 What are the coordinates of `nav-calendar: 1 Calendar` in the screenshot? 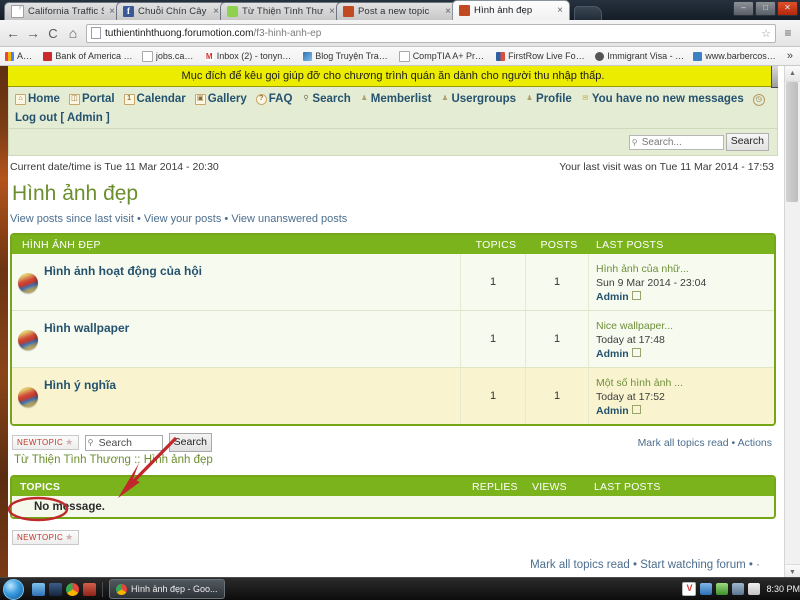 It's located at (154, 99).